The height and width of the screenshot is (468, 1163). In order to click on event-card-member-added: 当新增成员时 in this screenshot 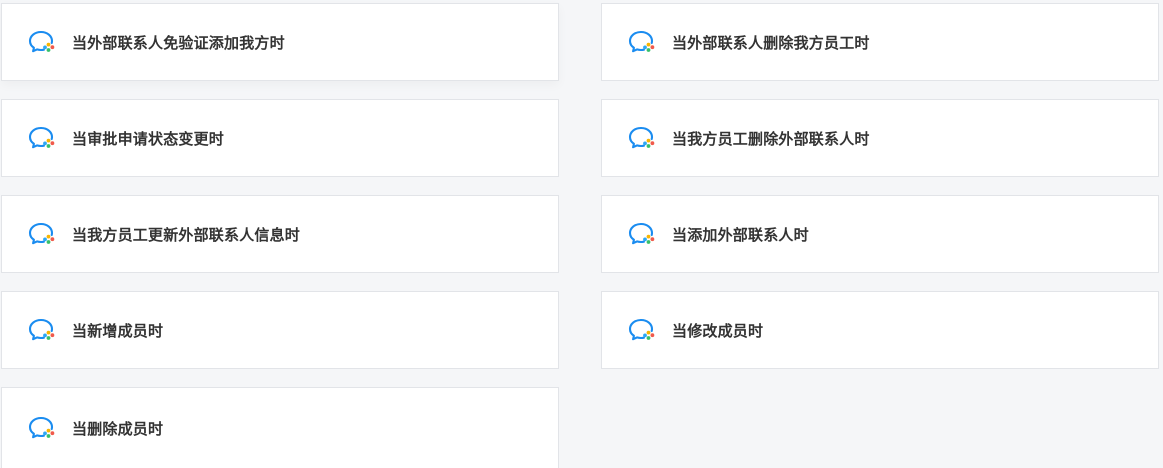, I will do `click(280, 330)`.